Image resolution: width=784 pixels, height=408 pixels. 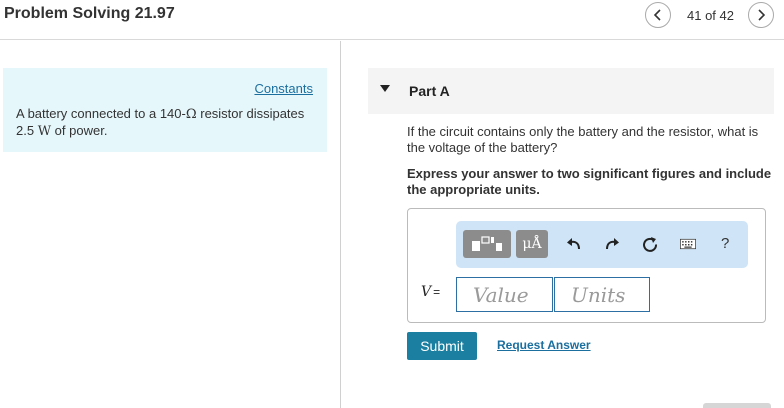 What do you see at coordinates (191, 114) in the screenshot?
I see `ohm-symbol: Ω` at bounding box center [191, 114].